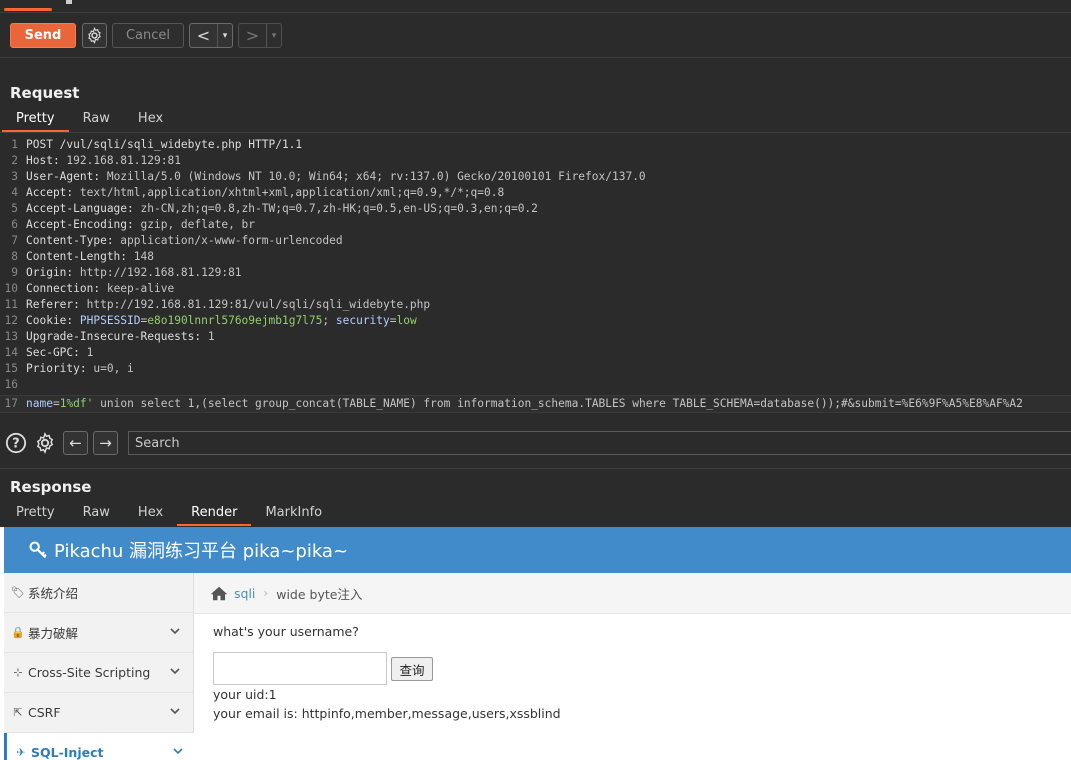  Describe the element at coordinates (53, 593) in the screenshot. I see `sidebar-item-label: 系统介绍` at that location.